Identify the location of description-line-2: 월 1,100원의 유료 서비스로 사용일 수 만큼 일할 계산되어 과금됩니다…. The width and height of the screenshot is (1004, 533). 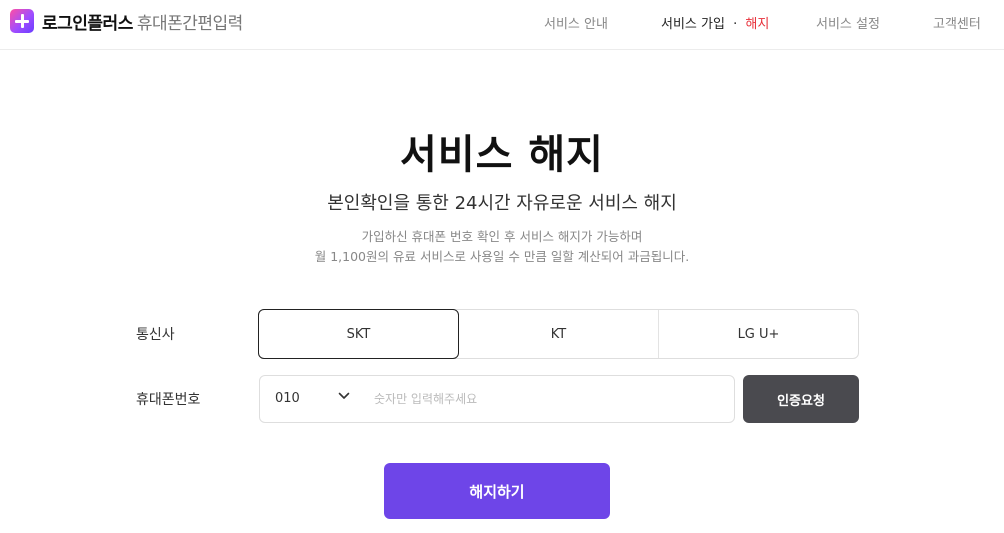
(502, 256).